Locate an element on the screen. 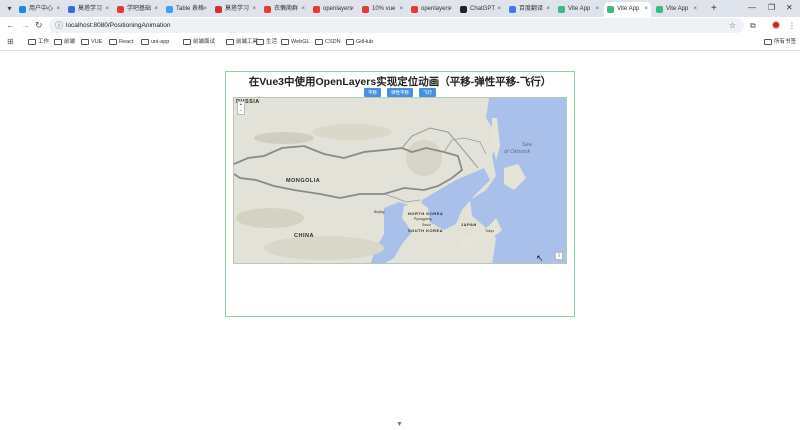  bookmark-folder: WebGL is located at coordinates (295, 42).